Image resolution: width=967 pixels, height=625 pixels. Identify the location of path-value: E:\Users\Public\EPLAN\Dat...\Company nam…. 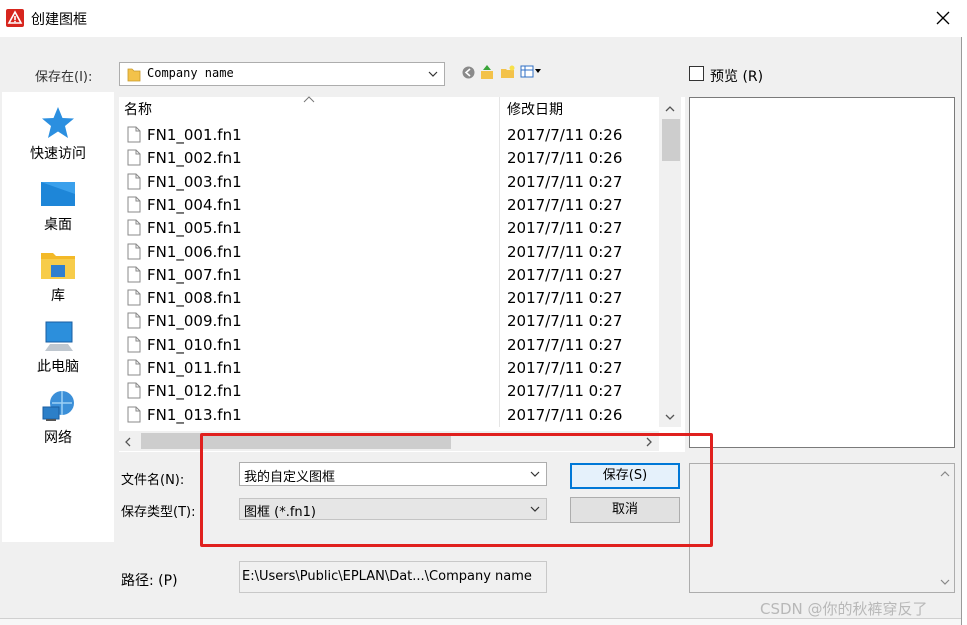
(387, 576).